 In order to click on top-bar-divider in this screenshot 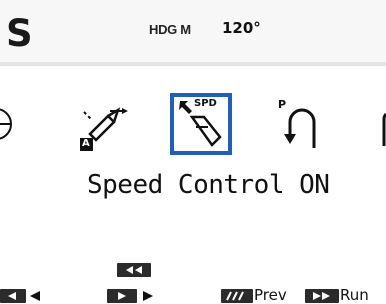, I will do `click(193, 64)`.